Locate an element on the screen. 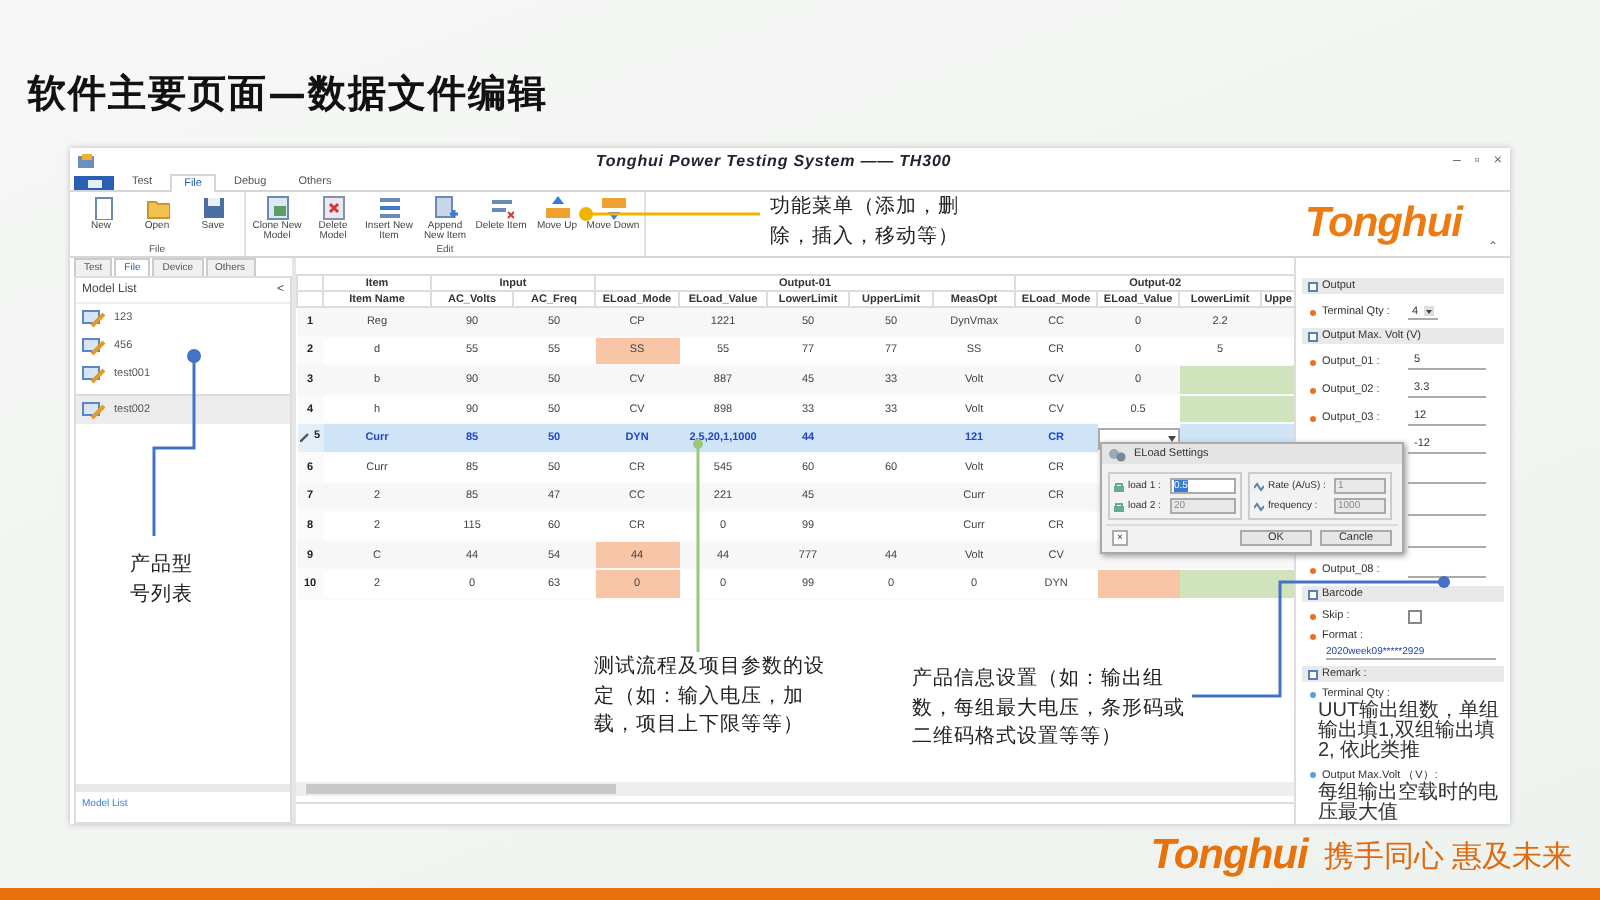 This screenshot has height=900, width=1600. horizontal-scrollbar is located at coordinates (795, 789).